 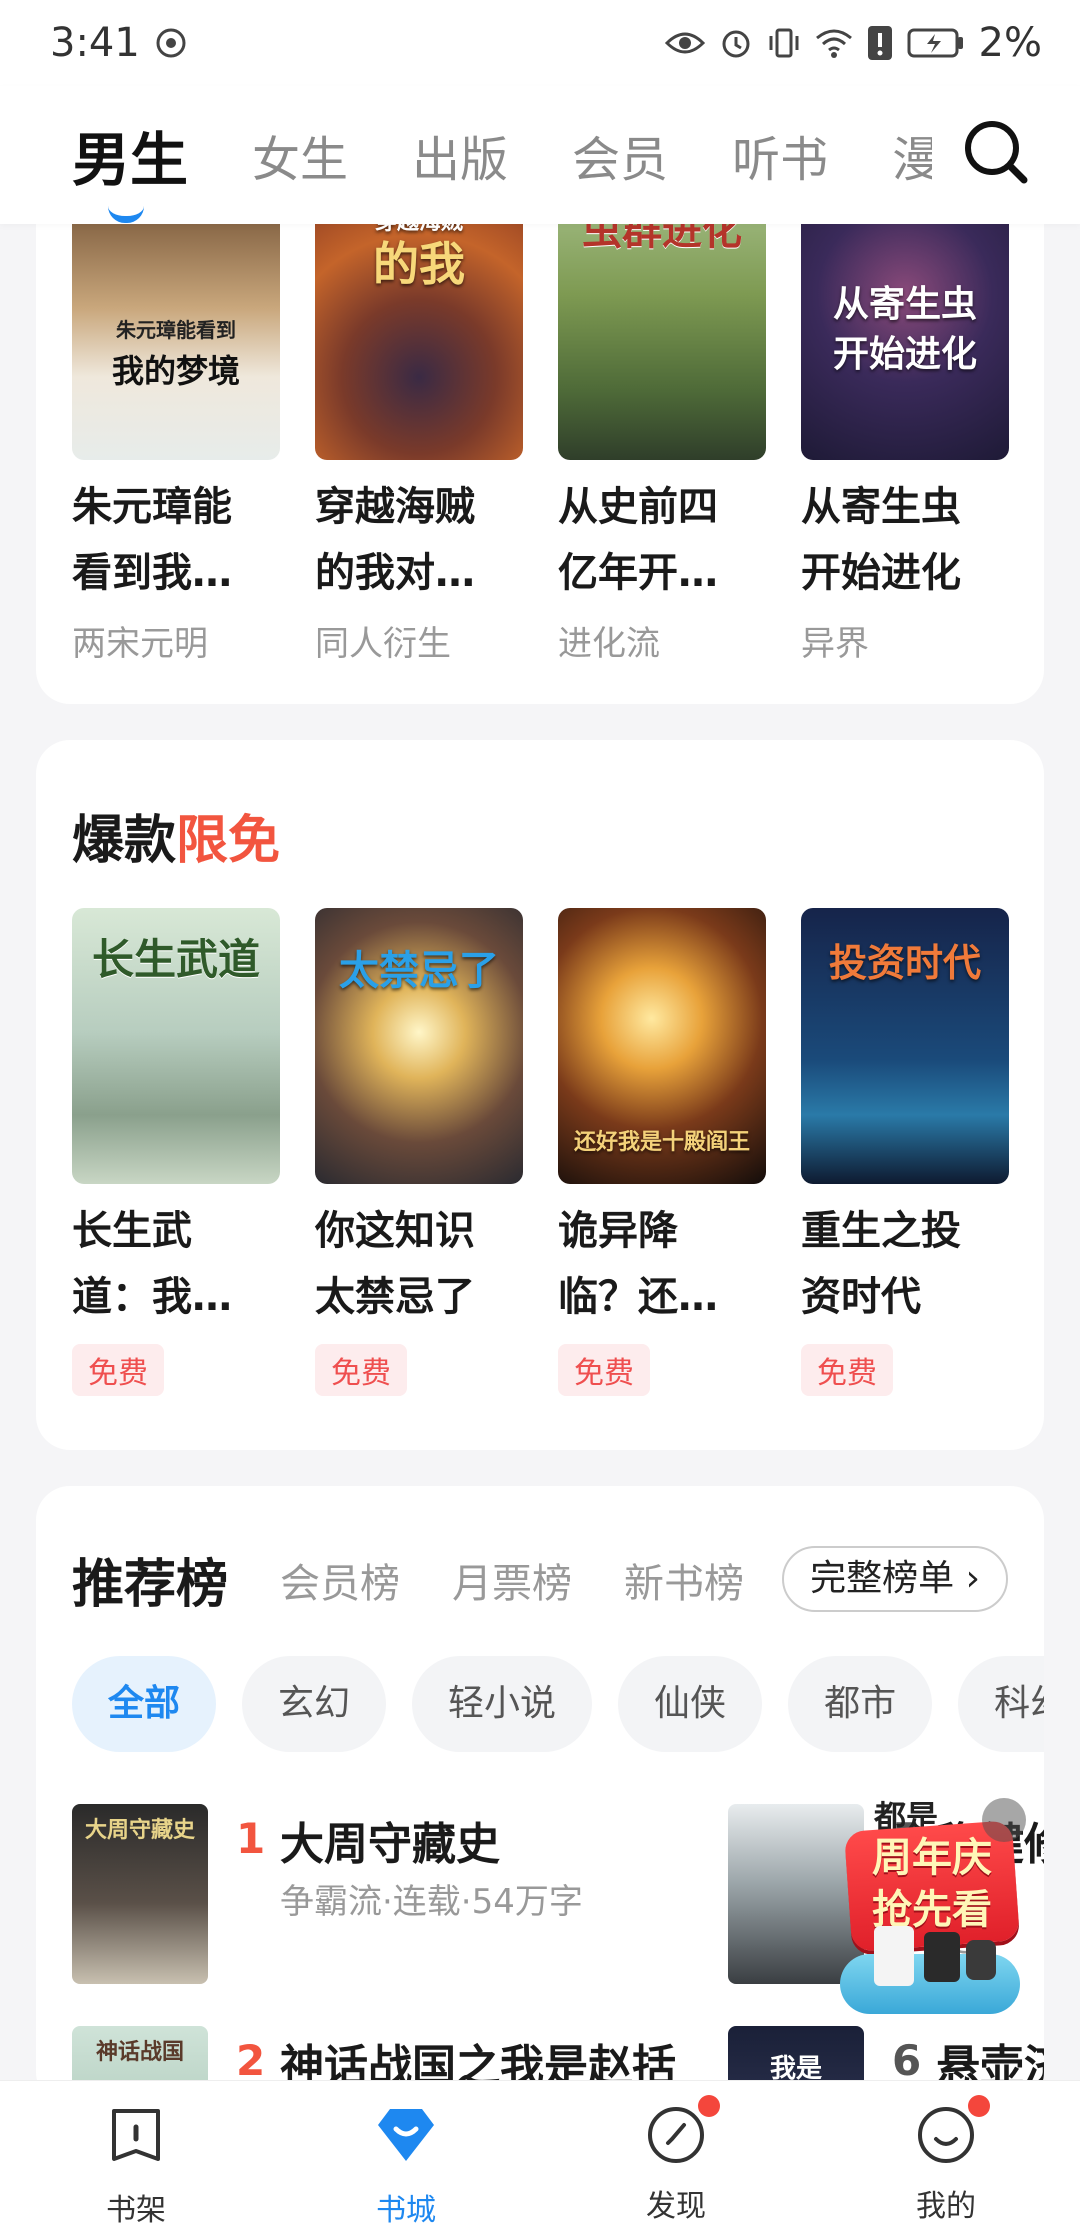 What do you see at coordinates (406, 2166) in the screenshot?
I see `nav-bookstore: 书城` at bounding box center [406, 2166].